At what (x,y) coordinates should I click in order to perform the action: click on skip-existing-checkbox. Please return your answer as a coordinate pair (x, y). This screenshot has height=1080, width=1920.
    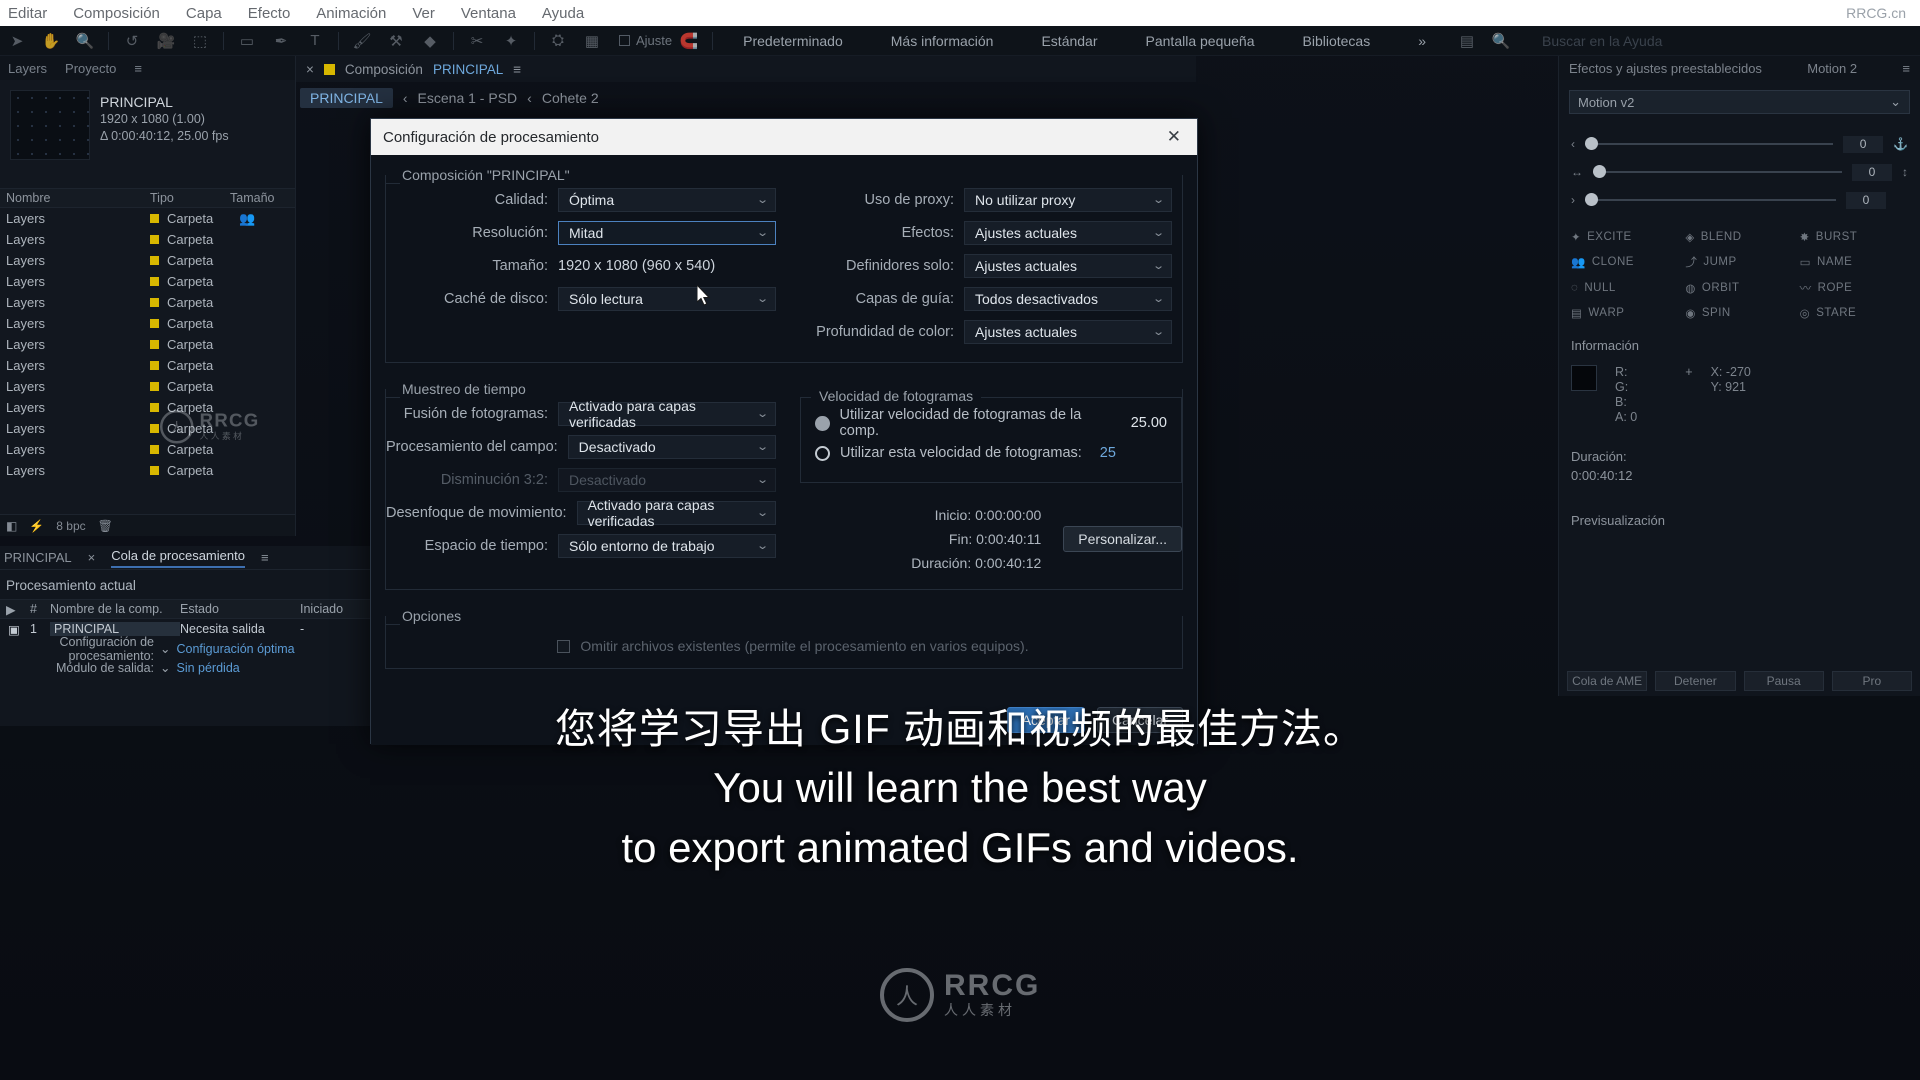
    Looking at the image, I should click on (564, 646).